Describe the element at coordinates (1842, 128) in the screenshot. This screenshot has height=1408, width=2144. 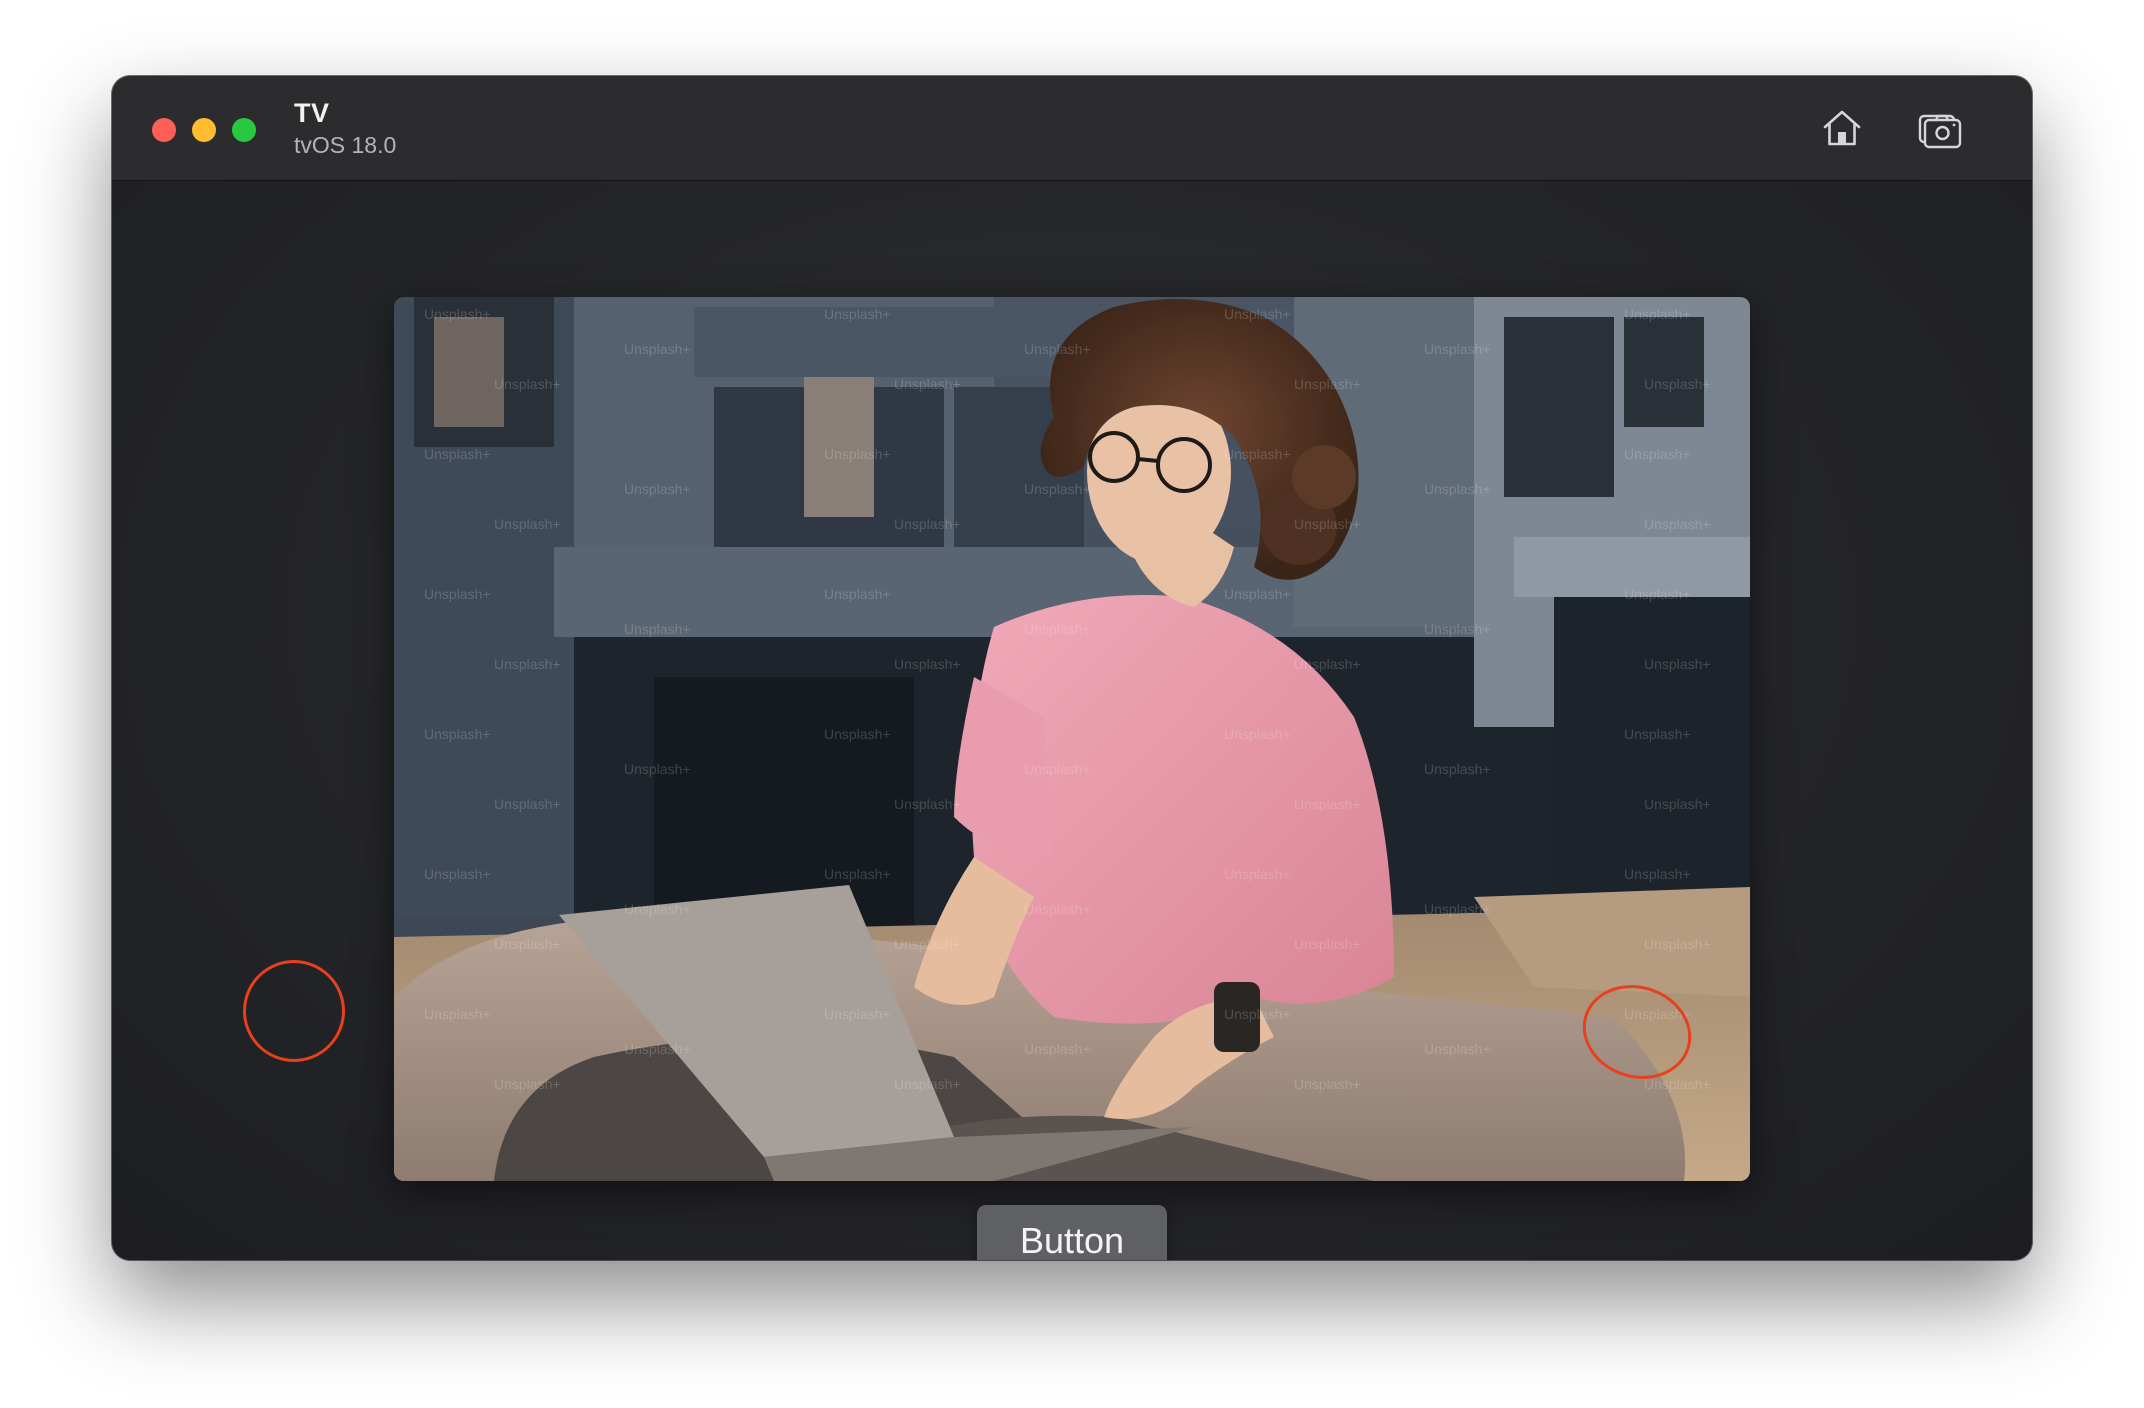
I see `home-icon` at that location.